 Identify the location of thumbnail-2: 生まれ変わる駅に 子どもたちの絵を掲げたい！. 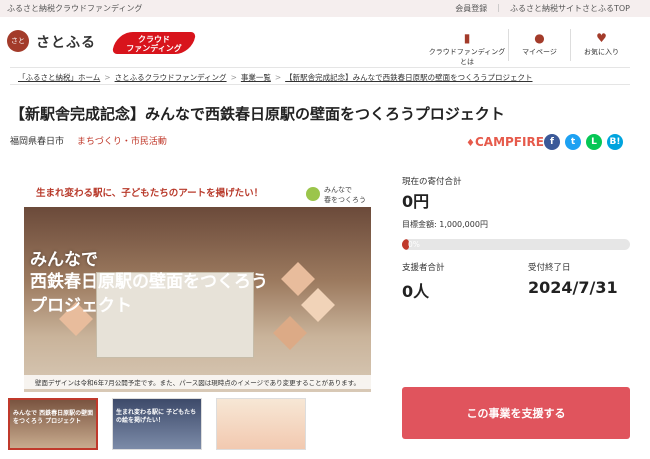
(157, 424).